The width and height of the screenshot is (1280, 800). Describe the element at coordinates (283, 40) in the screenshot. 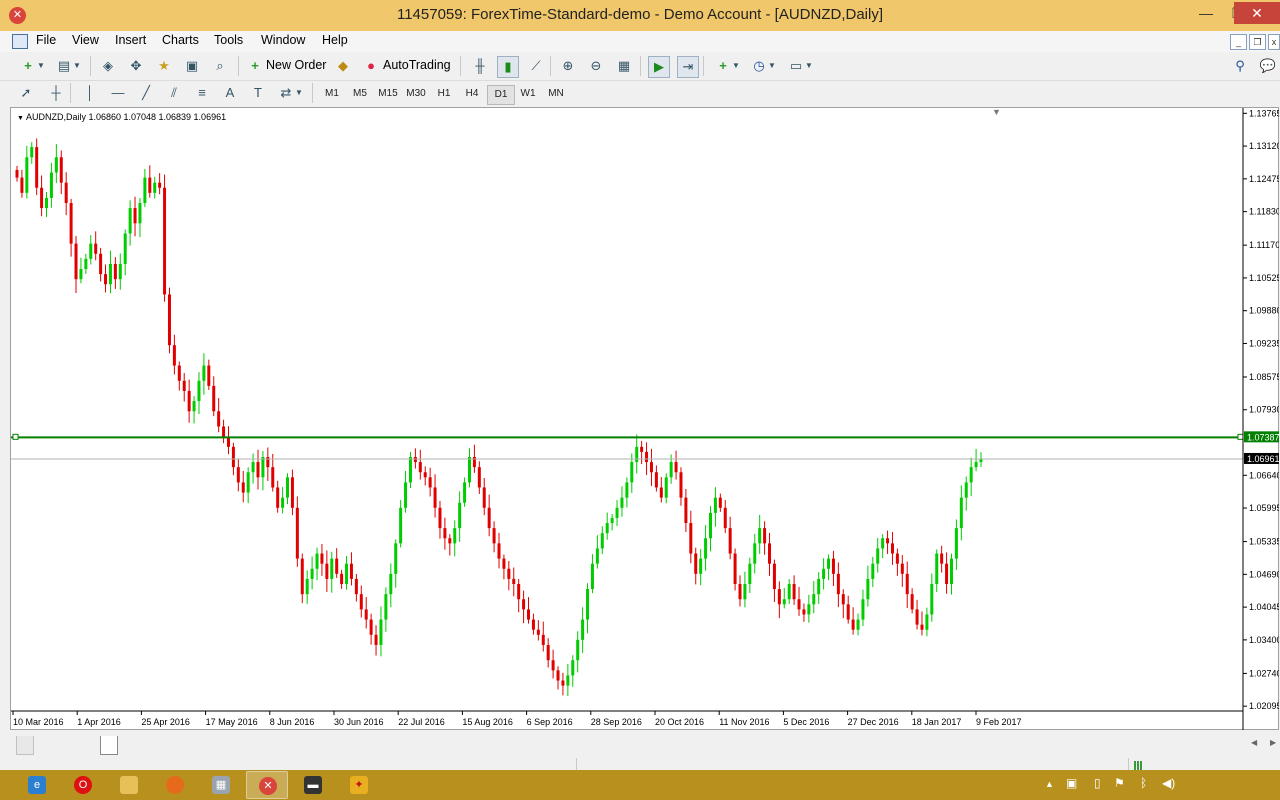

I see `menu-window: Window` at that location.